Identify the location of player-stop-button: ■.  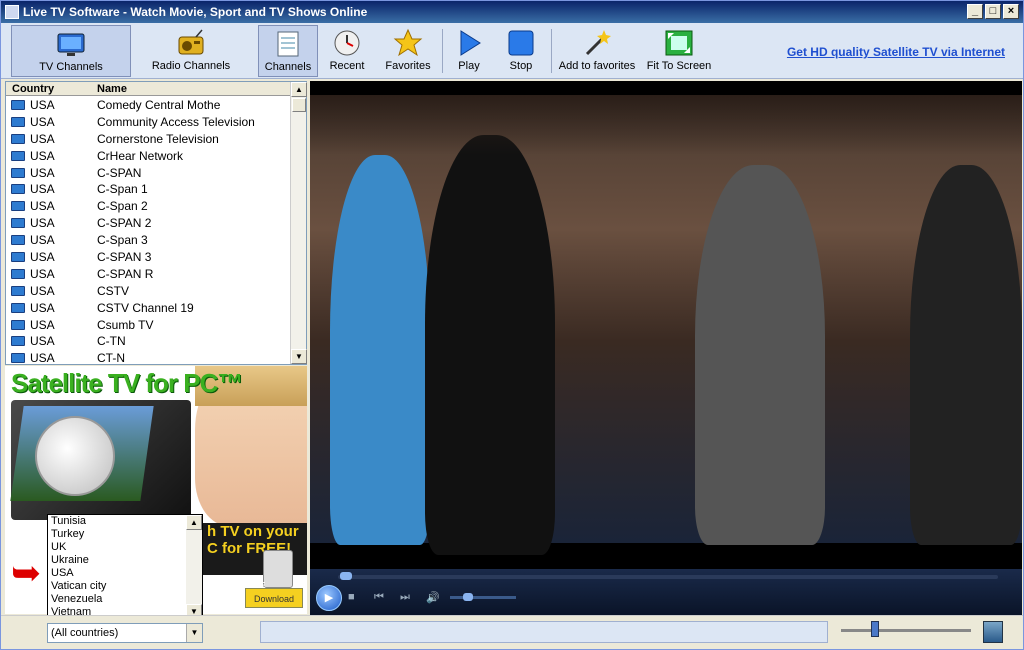
(351, 597).